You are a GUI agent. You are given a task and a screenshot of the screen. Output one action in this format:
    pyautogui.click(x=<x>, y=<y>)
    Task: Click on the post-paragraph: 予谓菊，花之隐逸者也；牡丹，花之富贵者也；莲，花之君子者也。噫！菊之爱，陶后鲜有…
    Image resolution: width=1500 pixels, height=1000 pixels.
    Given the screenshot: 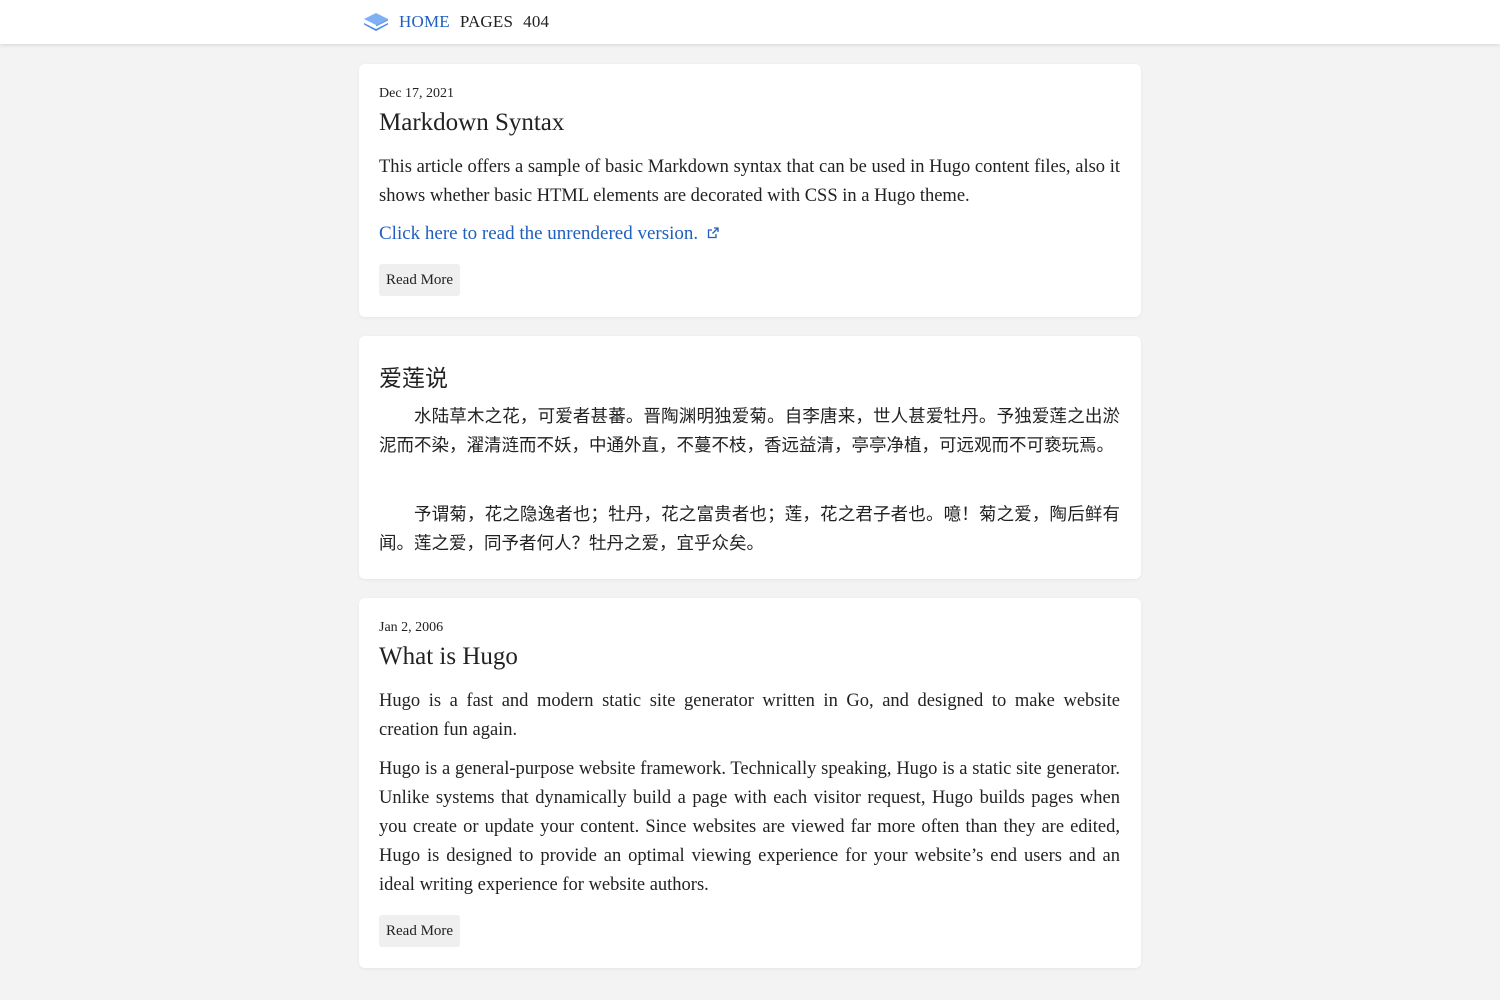 What is the action you would take?
    pyautogui.click(x=749, y=529)
    